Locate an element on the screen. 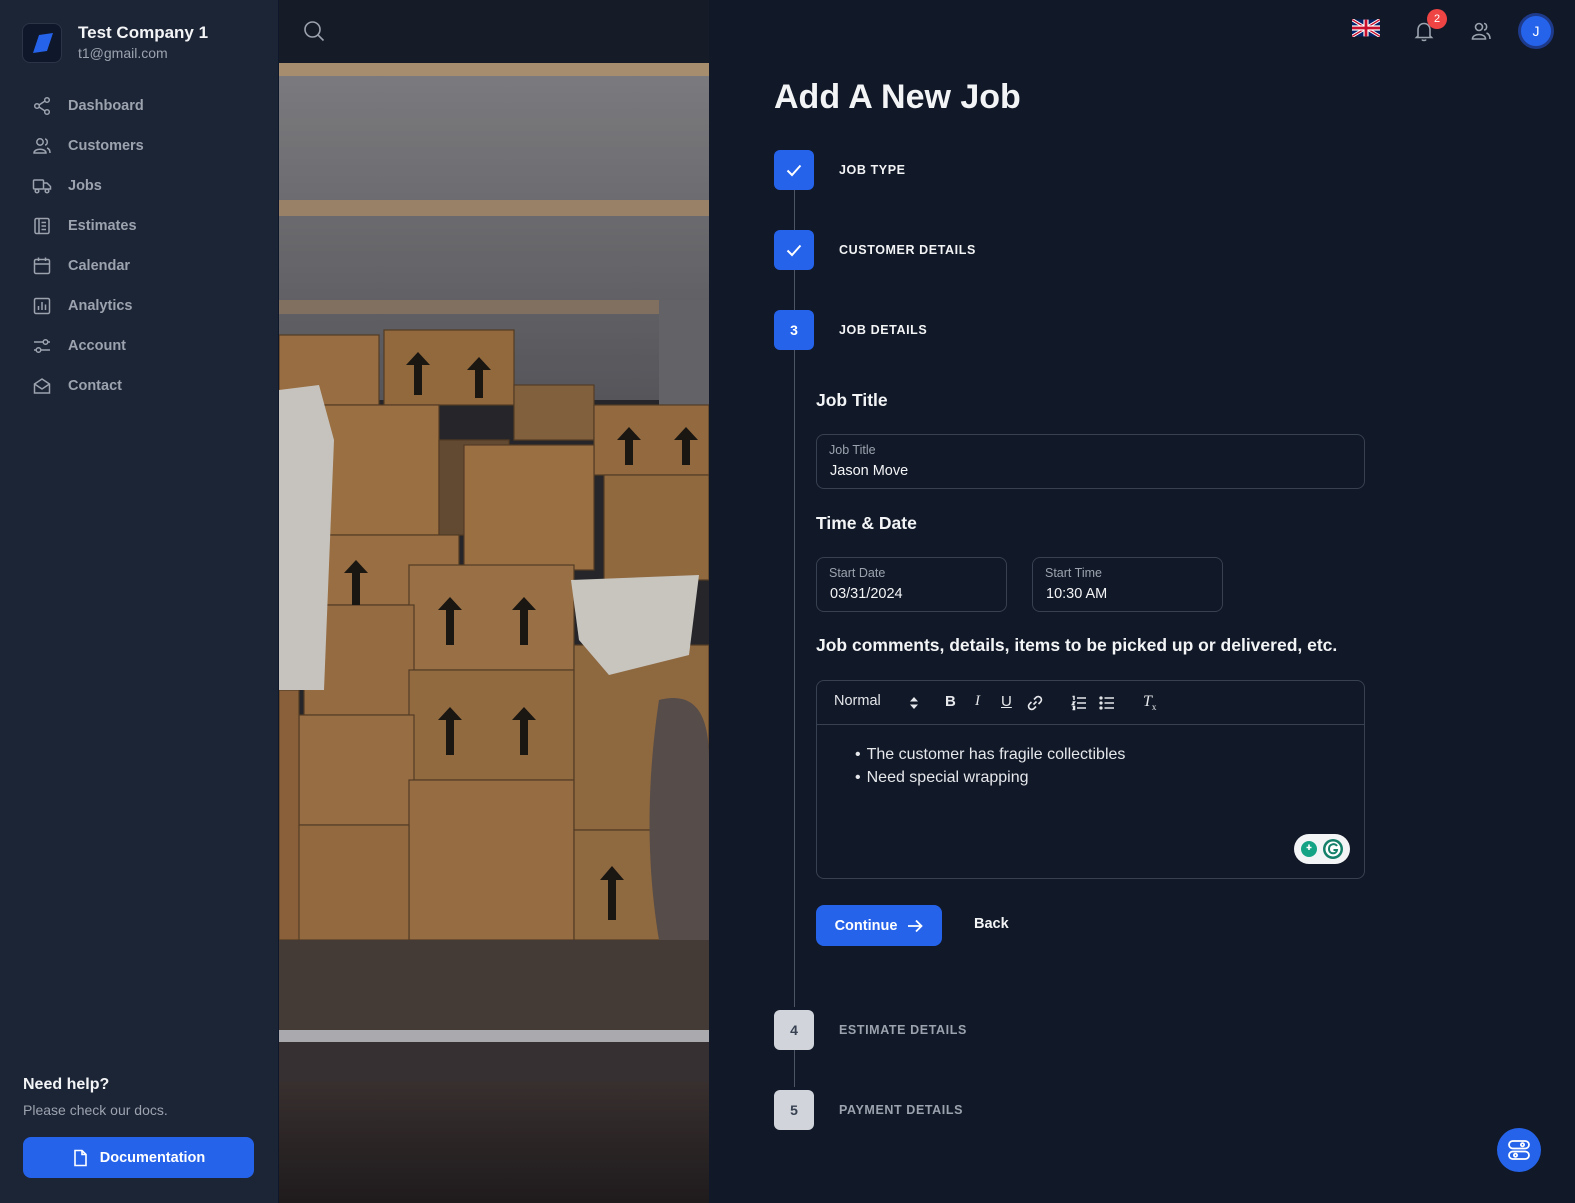  step-number: 5 is located at coordinates (794, 1110).